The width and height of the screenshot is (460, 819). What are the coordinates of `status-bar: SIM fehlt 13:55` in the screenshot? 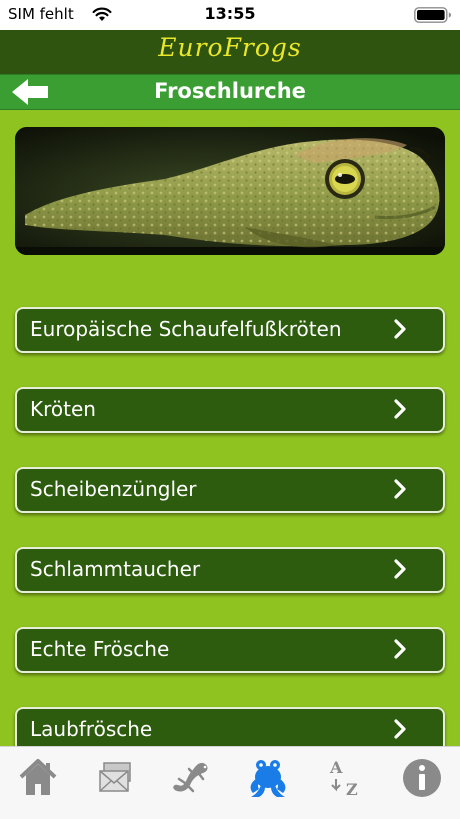 It's located at (230, 15).